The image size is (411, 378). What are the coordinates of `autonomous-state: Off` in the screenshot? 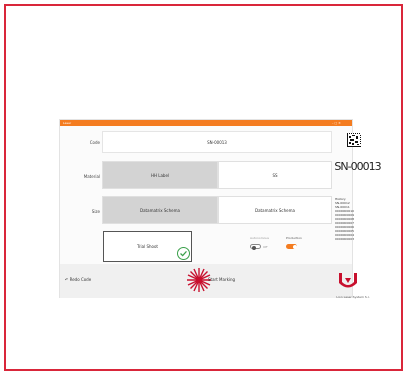 It's located at (265, 247).